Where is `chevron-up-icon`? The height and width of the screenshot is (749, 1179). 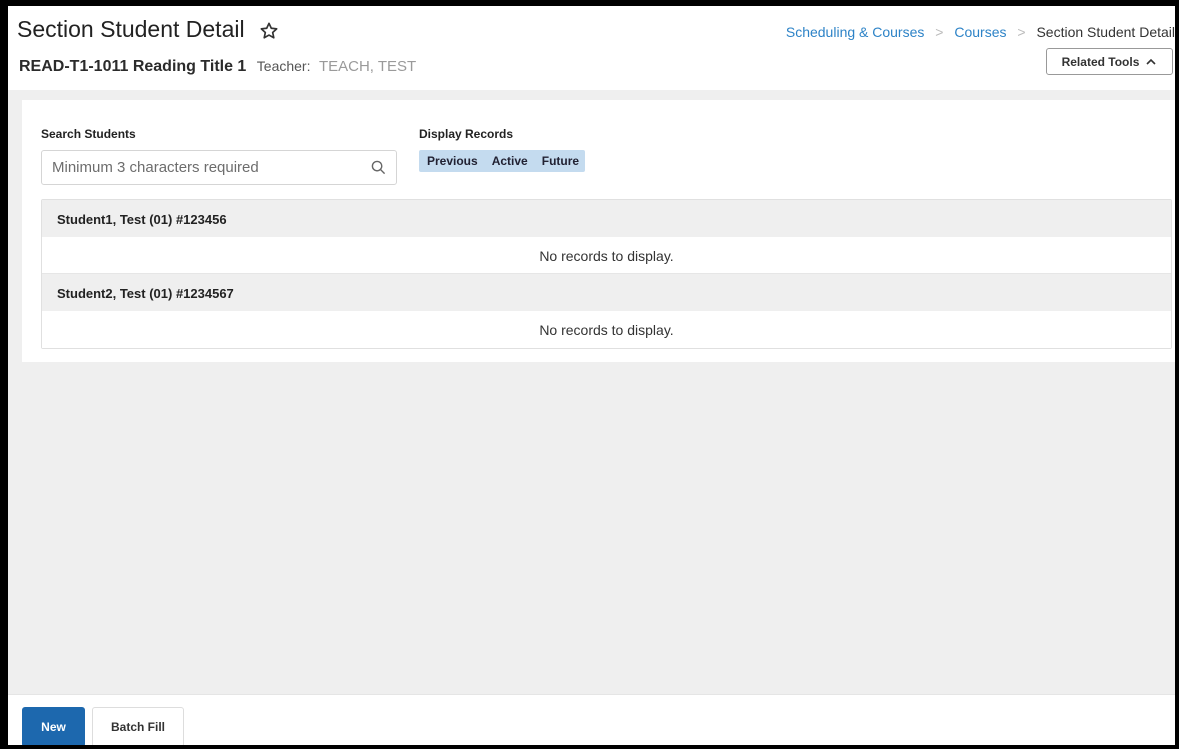
chevron-up-icon is located at coordinates (1151, 61).